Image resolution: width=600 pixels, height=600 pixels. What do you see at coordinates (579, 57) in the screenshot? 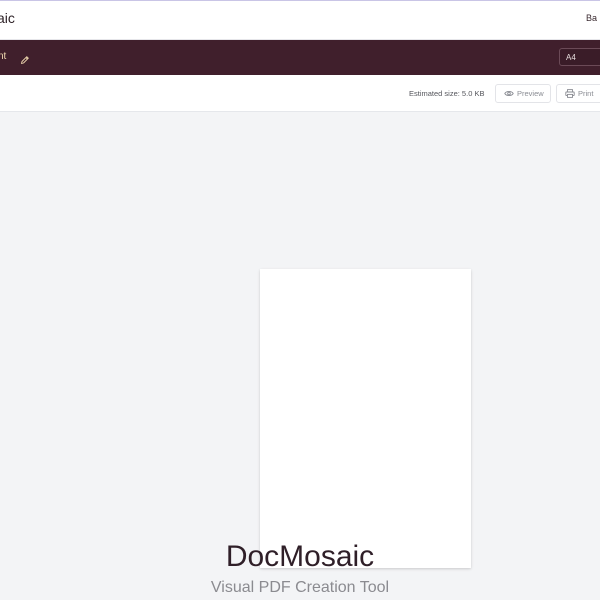
I see `paper-size-select: A4` at bounding box center [579, 57].